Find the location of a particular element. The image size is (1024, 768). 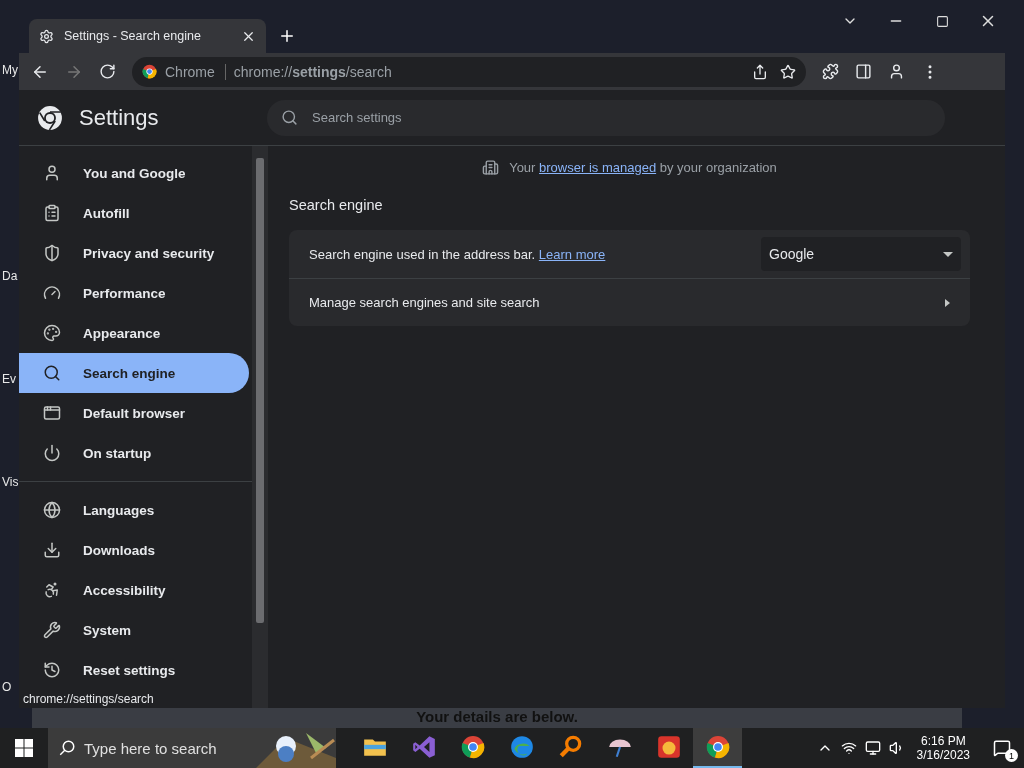

globe-icon is located at coordinates (52, 510).